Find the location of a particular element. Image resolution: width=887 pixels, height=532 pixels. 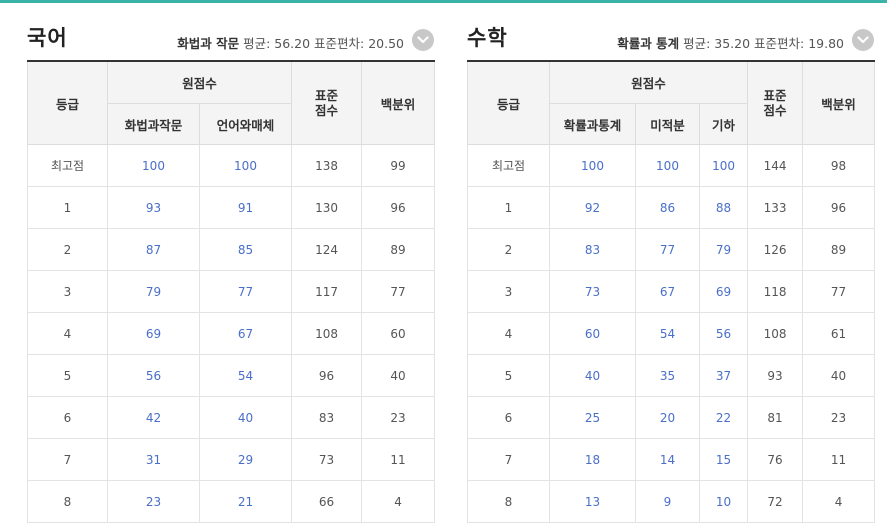

raw-score-cell: 18 is located at coordinates (592, 459).